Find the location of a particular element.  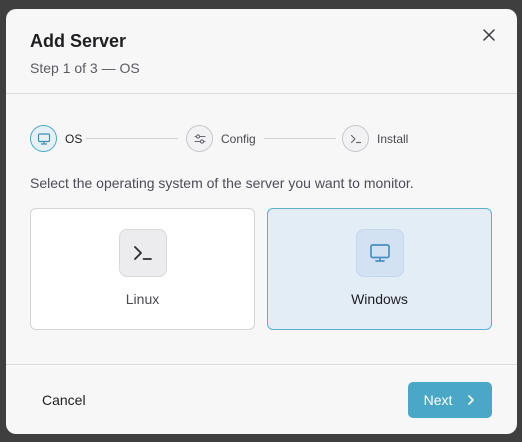

step-config: Config is located at coordinates (221, 138).